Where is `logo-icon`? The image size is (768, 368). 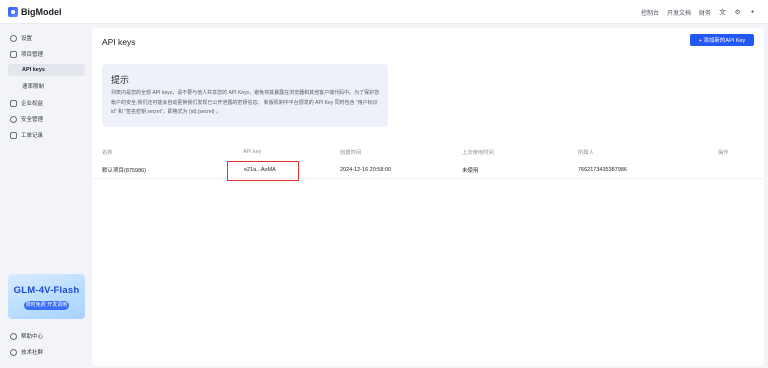
logo-icon is located at coordinates (13, 12).